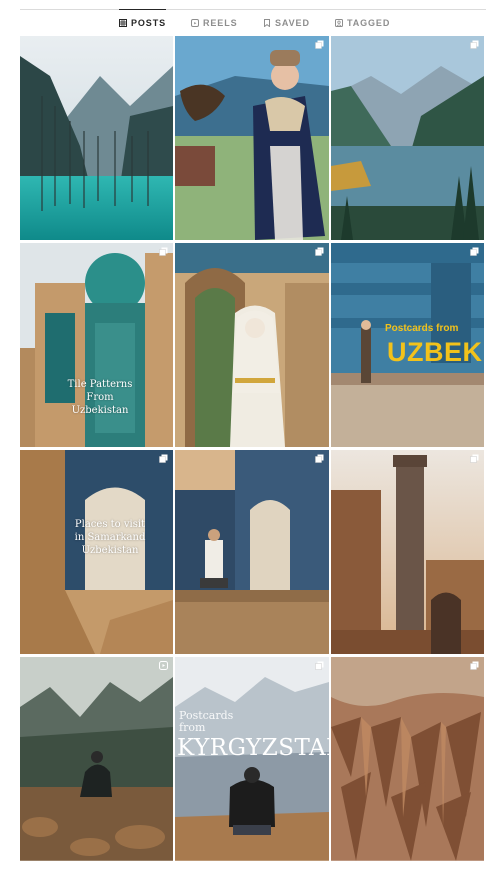 This screenshot has width=504, height=870. I want to click on tag-icon, so click(339, 23).